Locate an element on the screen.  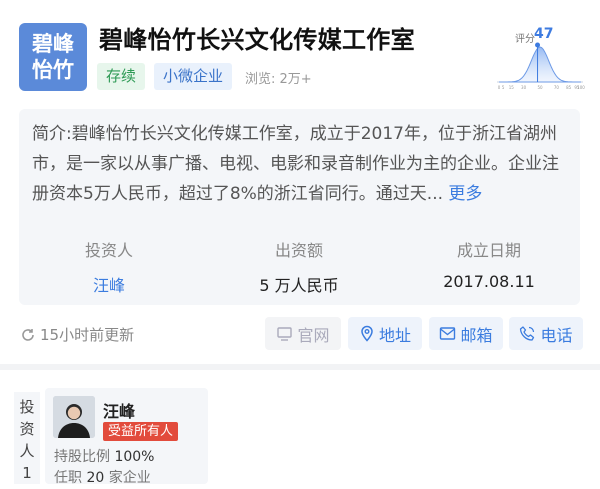
update-text: 15小时前更新 is located at coordinates (87, 335).